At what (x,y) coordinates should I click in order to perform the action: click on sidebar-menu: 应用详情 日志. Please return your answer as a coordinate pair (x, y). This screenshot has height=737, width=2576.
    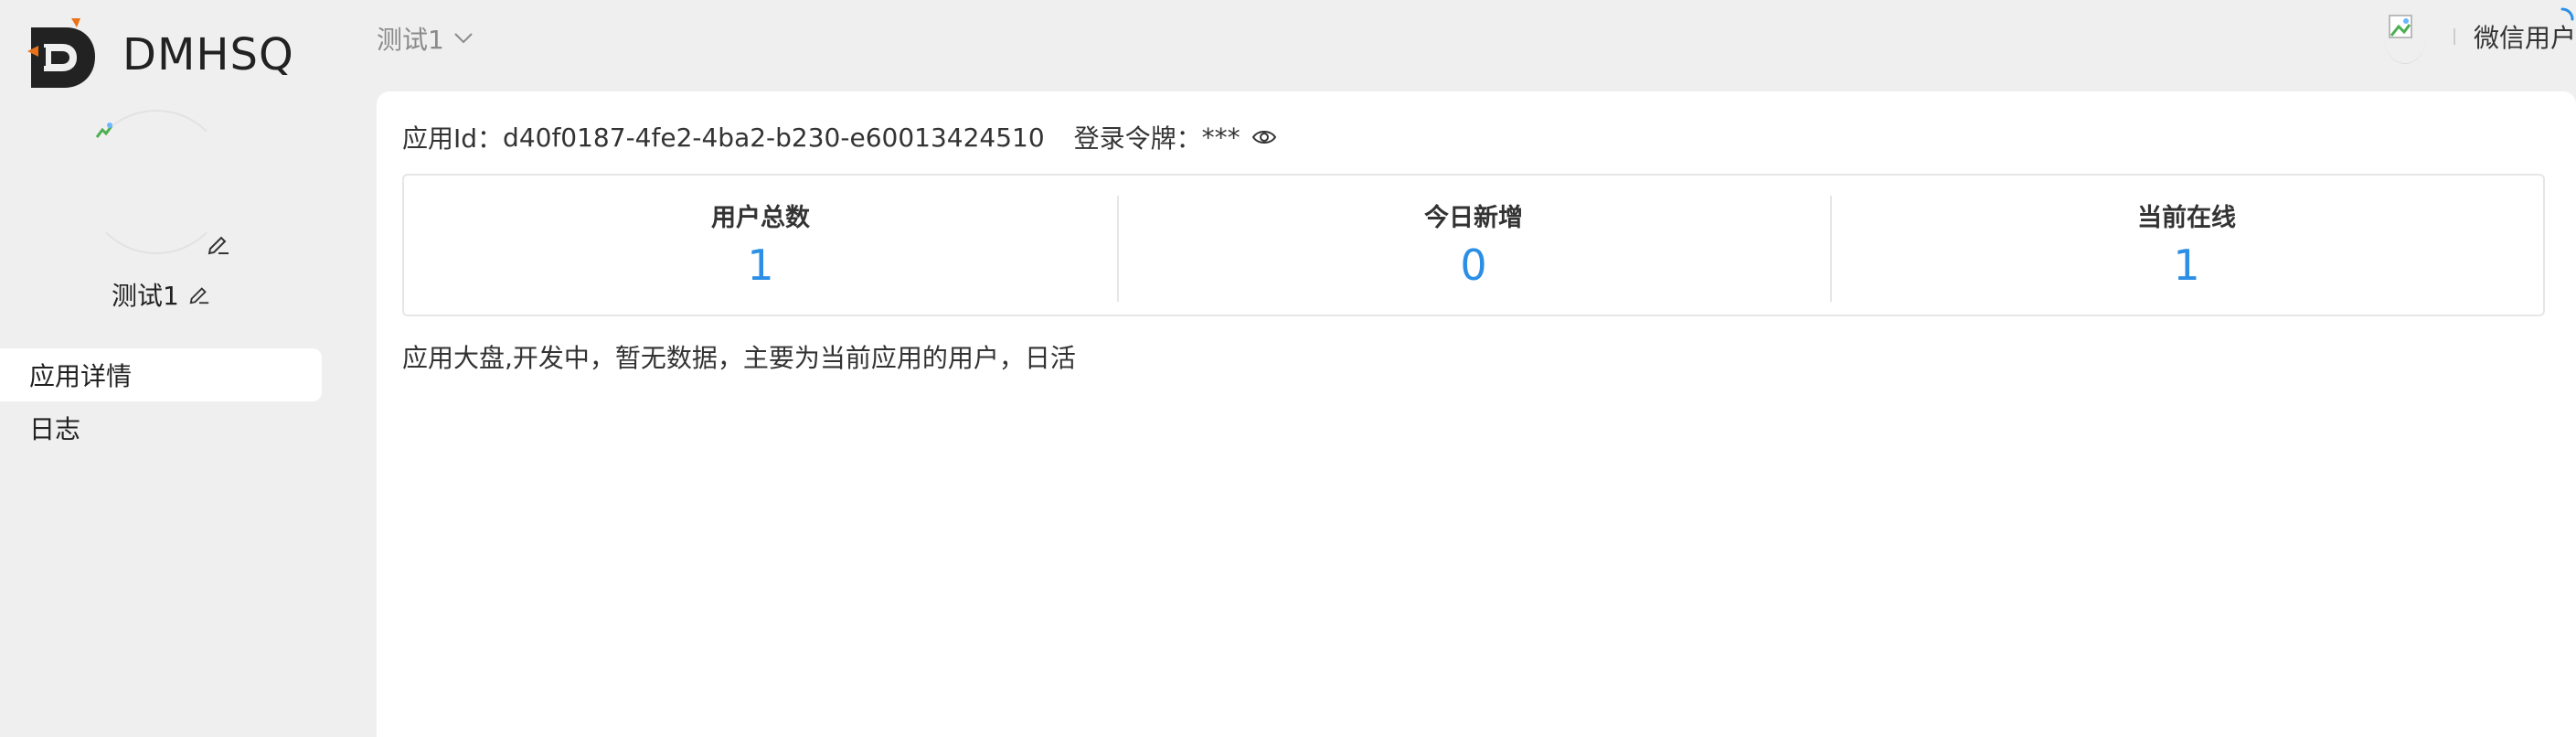
    Looking at the image, I should click on (161, 401).